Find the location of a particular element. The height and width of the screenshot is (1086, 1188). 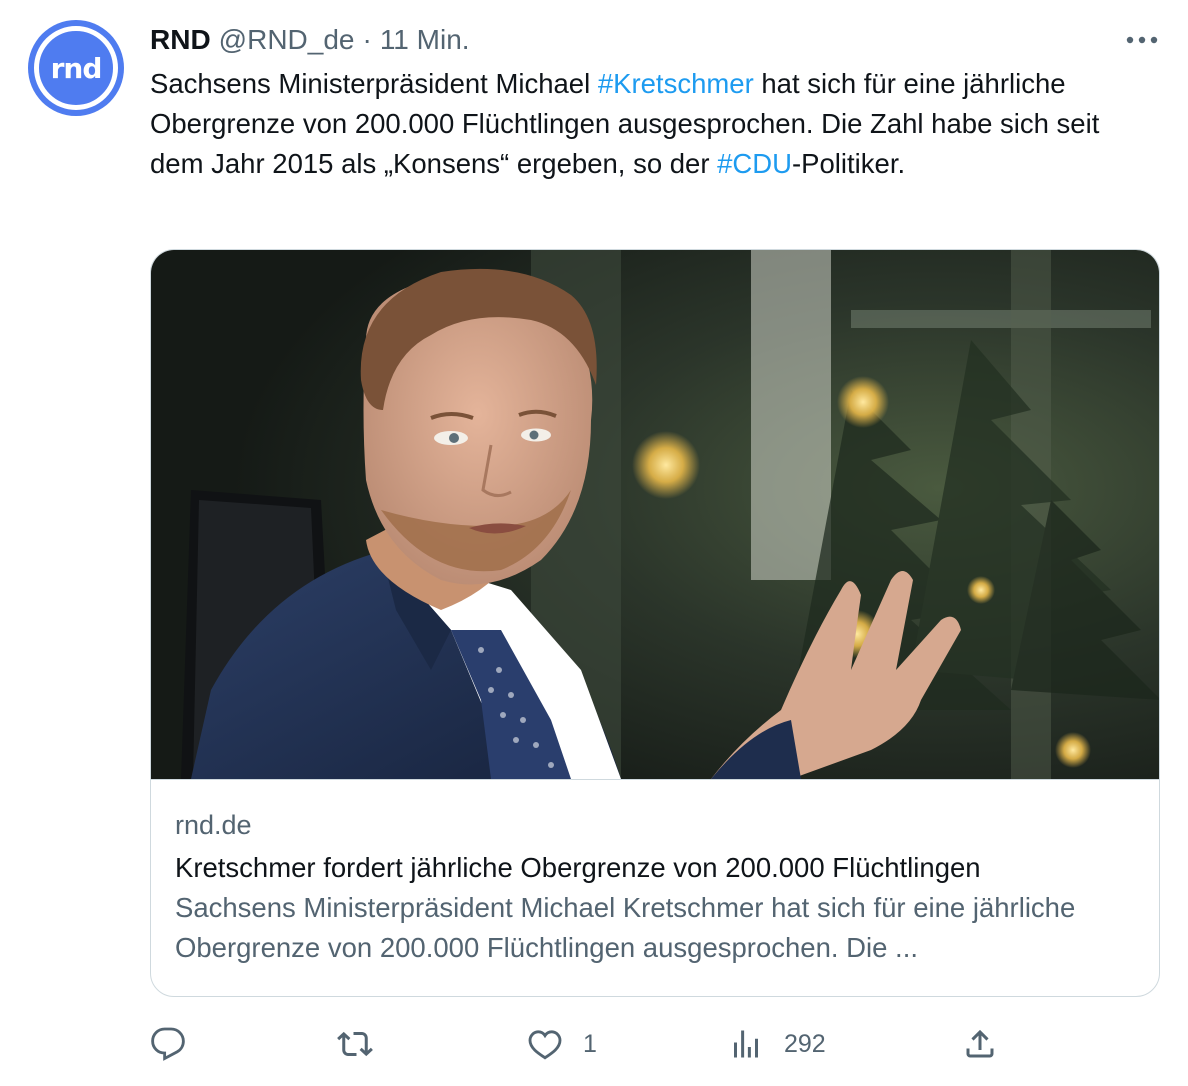

tweet-header: RND @RND_de · 11 Min. is located at coordinates (310, 40).